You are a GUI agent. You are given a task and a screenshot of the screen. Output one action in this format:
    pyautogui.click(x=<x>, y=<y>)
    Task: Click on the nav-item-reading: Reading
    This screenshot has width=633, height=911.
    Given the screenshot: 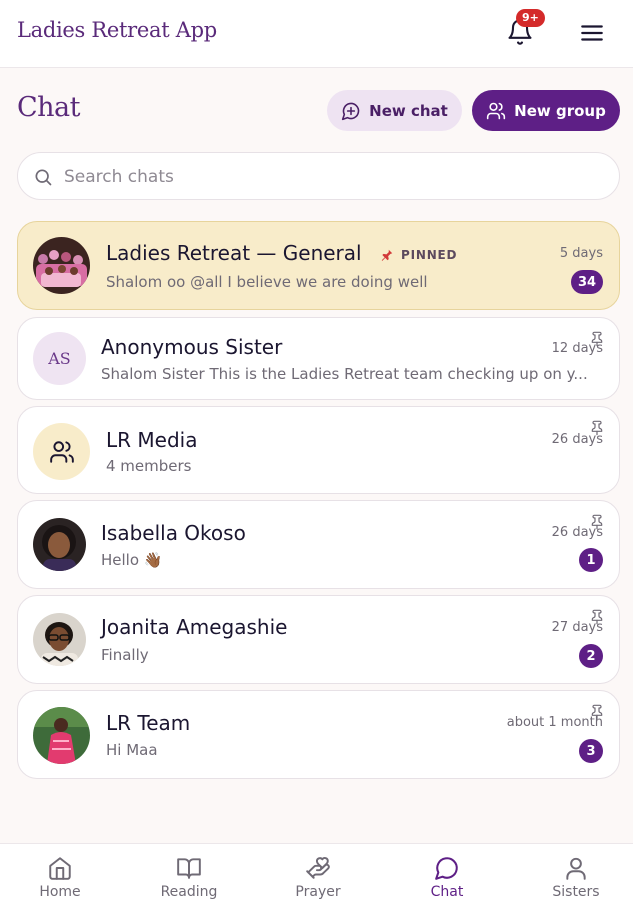 What is the action you would take?
    pyautogui.click(x=189, y=877)
    